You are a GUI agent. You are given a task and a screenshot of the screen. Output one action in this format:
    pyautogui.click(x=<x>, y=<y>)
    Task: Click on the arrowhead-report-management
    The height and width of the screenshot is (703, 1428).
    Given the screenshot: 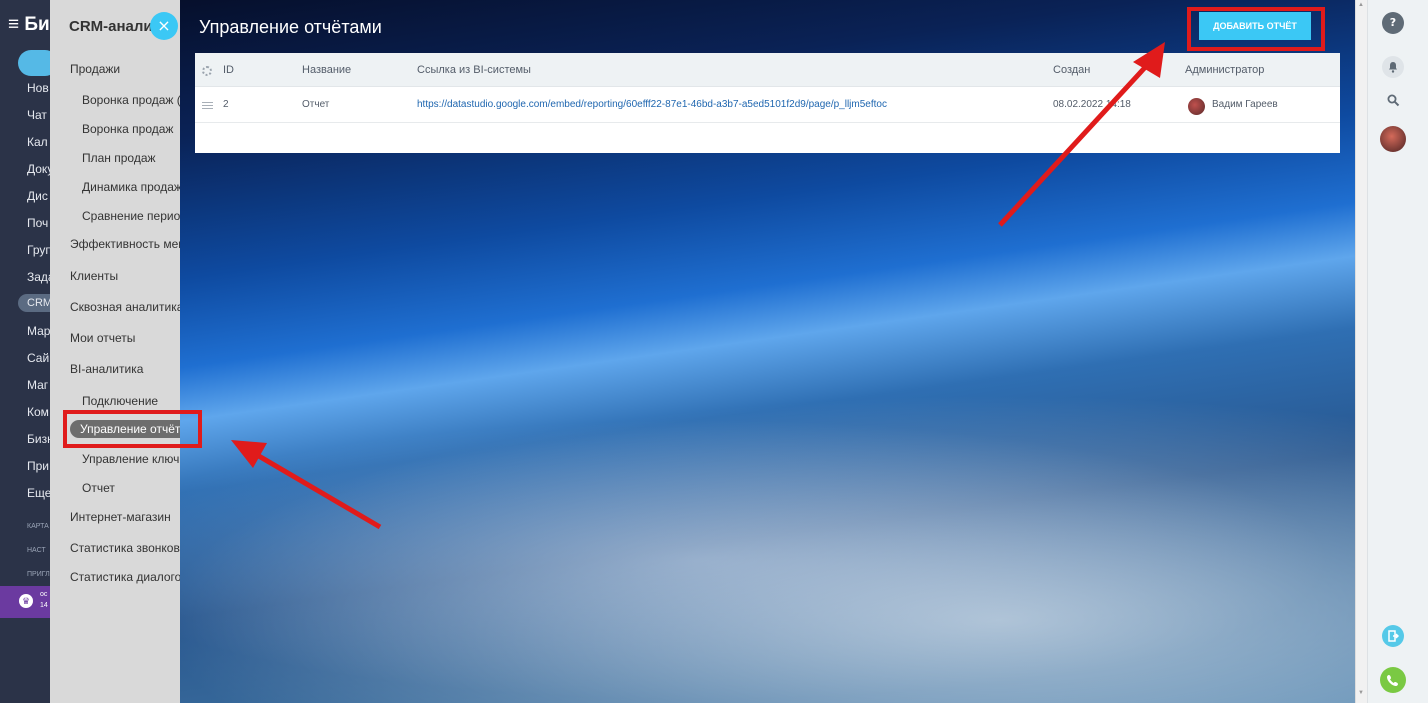 What is the action you would take?
    pyautogui.click(x=249, y=454)
    